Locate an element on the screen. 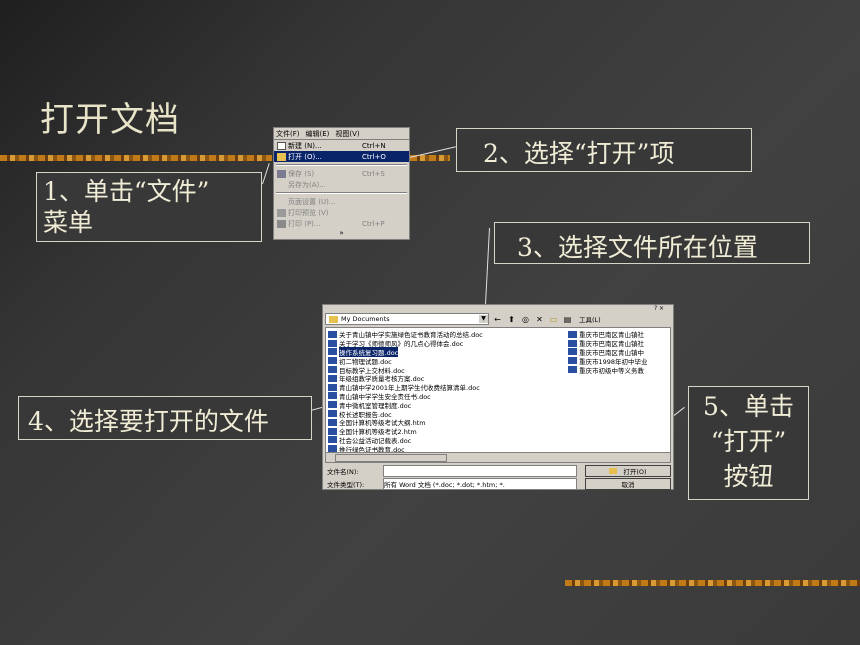  views-icon: ▤ is located at coordinates (567, 319).